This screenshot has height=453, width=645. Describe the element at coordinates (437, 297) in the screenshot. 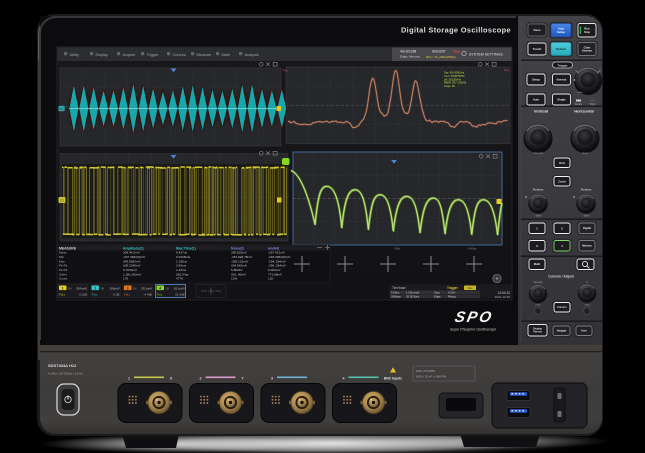

I see `svg-text: Edge` at that location.